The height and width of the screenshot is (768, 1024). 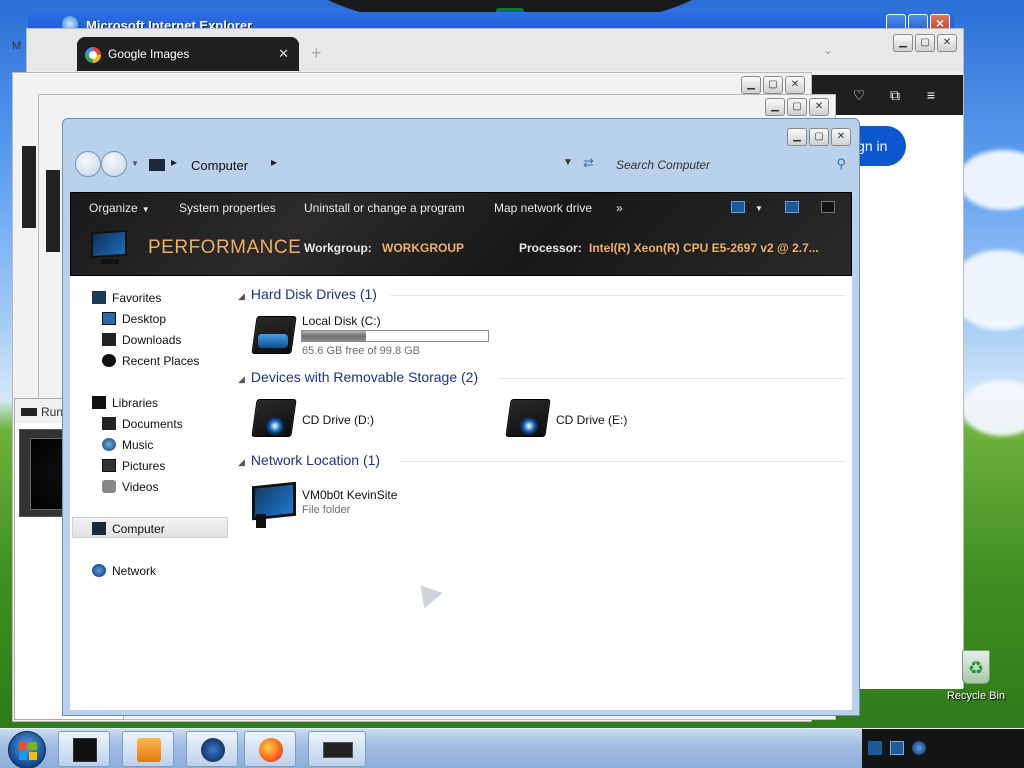 I want to click on cloud, so click(x=993, y=408).